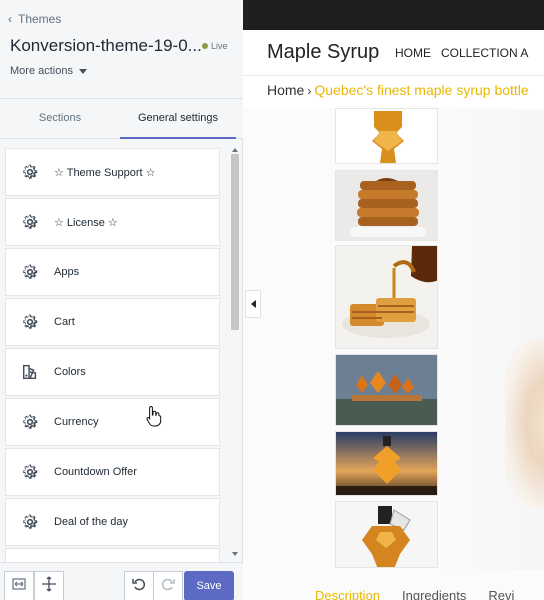  What do you see at coordinates (484, 53) in the screenshot?
I see `nav-link-collection: COLLECTION A` at bounding box center [484, 53].